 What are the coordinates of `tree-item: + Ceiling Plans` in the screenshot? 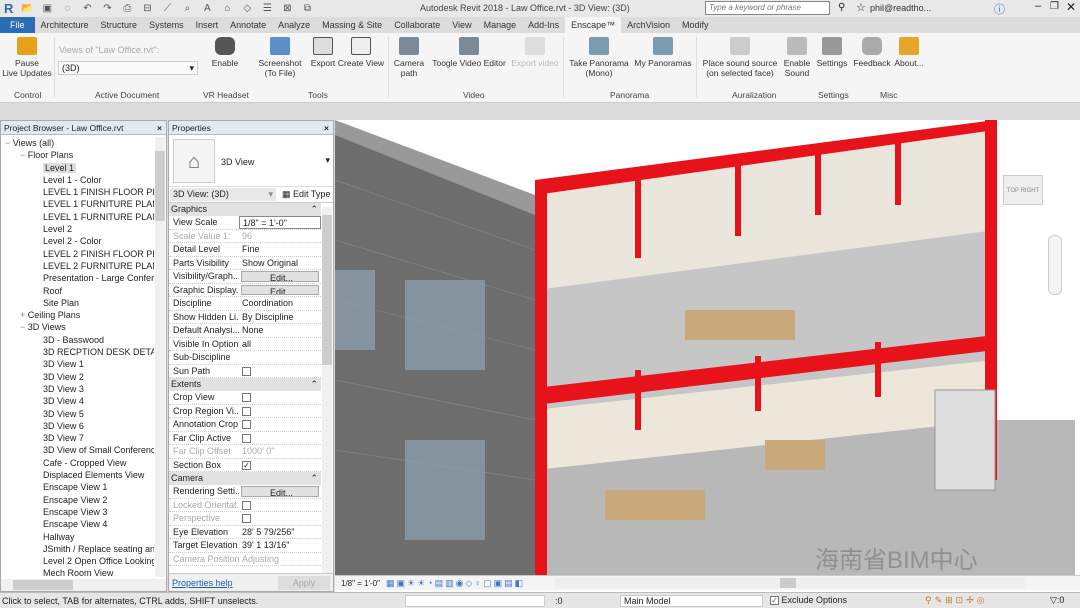 It's located at (77, 315).